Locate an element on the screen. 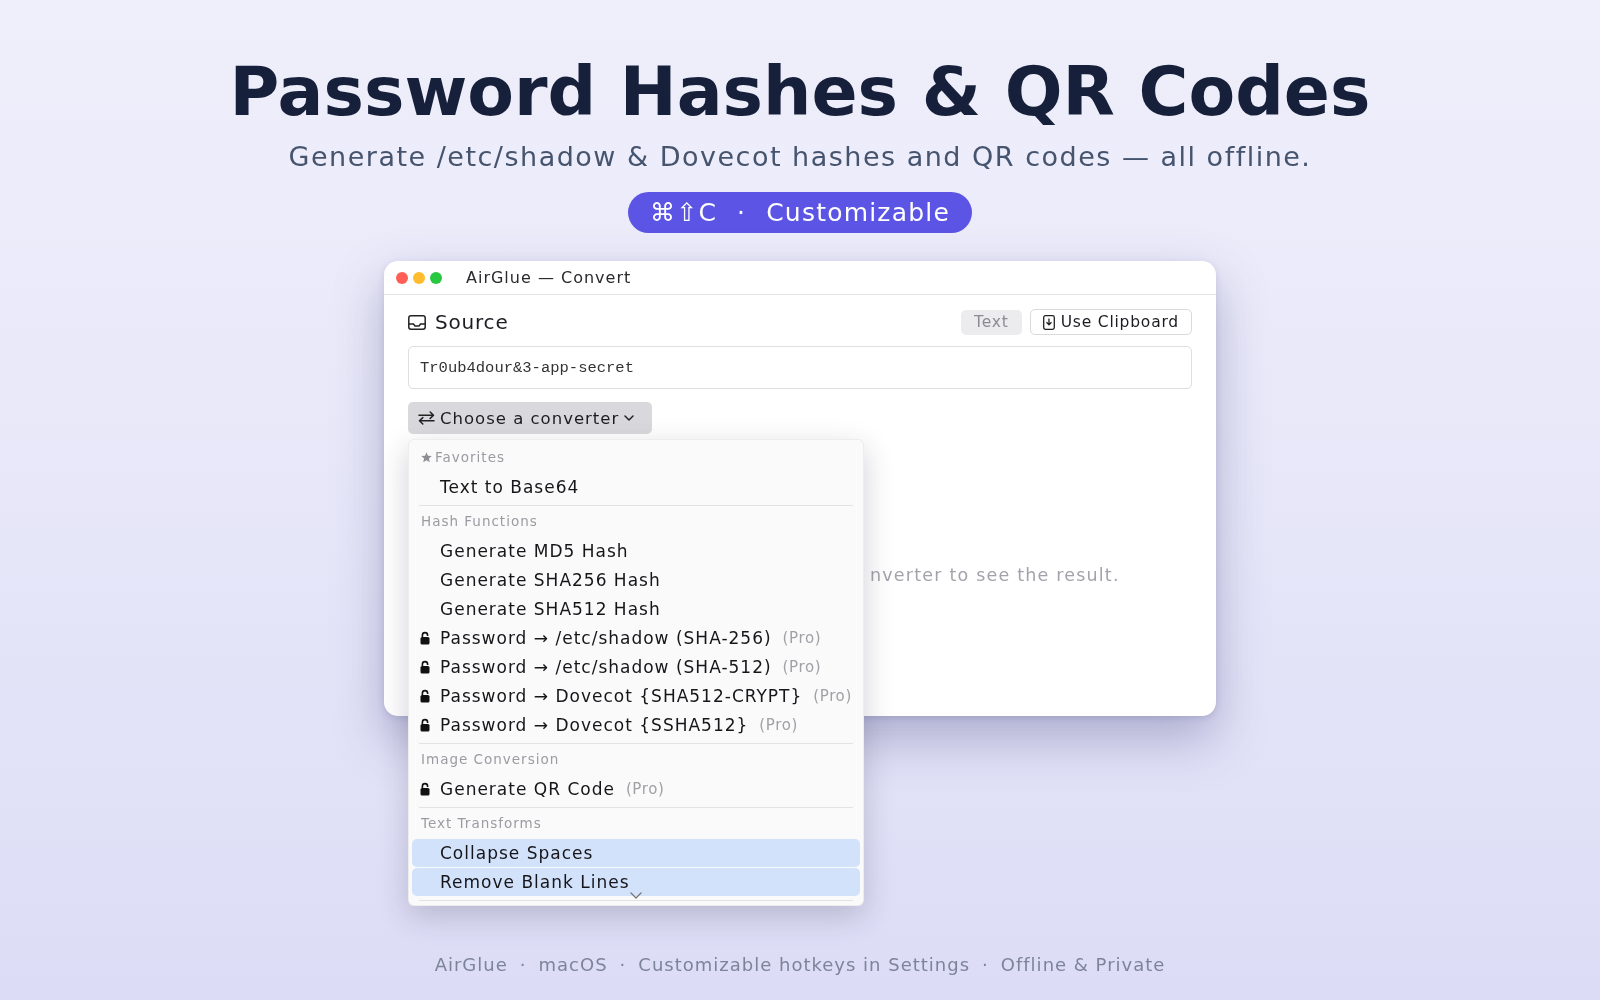 The image size is (1600, 1000). star-icon is located at coordinates (426, 457).